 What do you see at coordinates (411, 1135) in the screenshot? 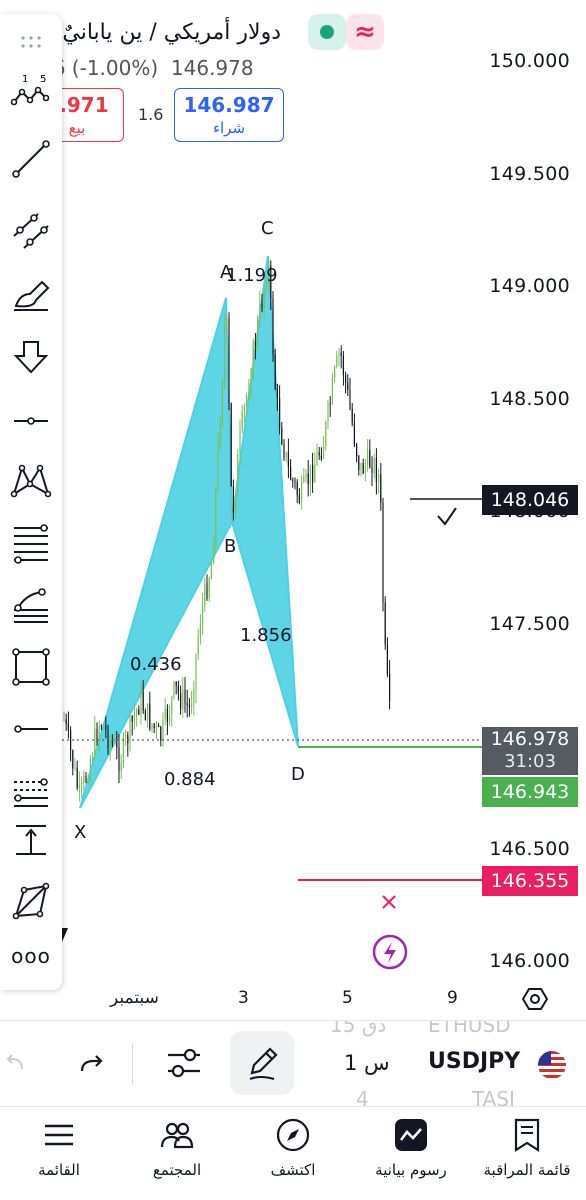
I see `chart-icon` at bounding box center [411, 1135].